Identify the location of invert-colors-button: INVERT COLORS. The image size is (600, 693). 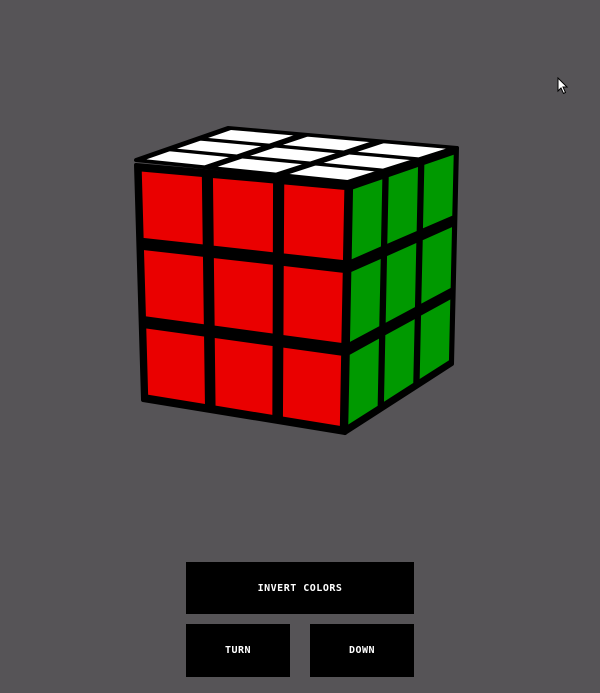
(300, 588).